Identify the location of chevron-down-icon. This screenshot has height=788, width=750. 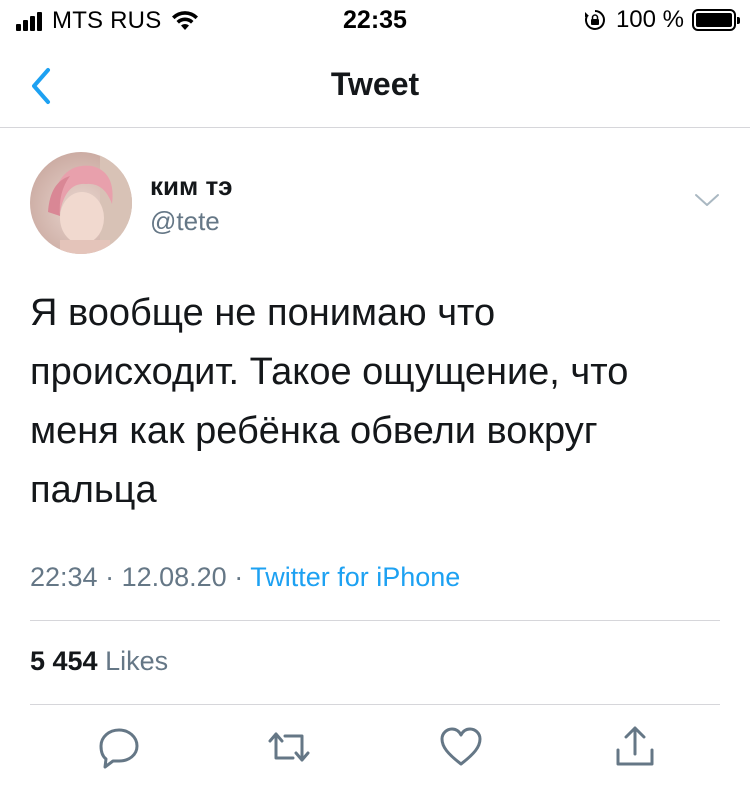
(707, 200).